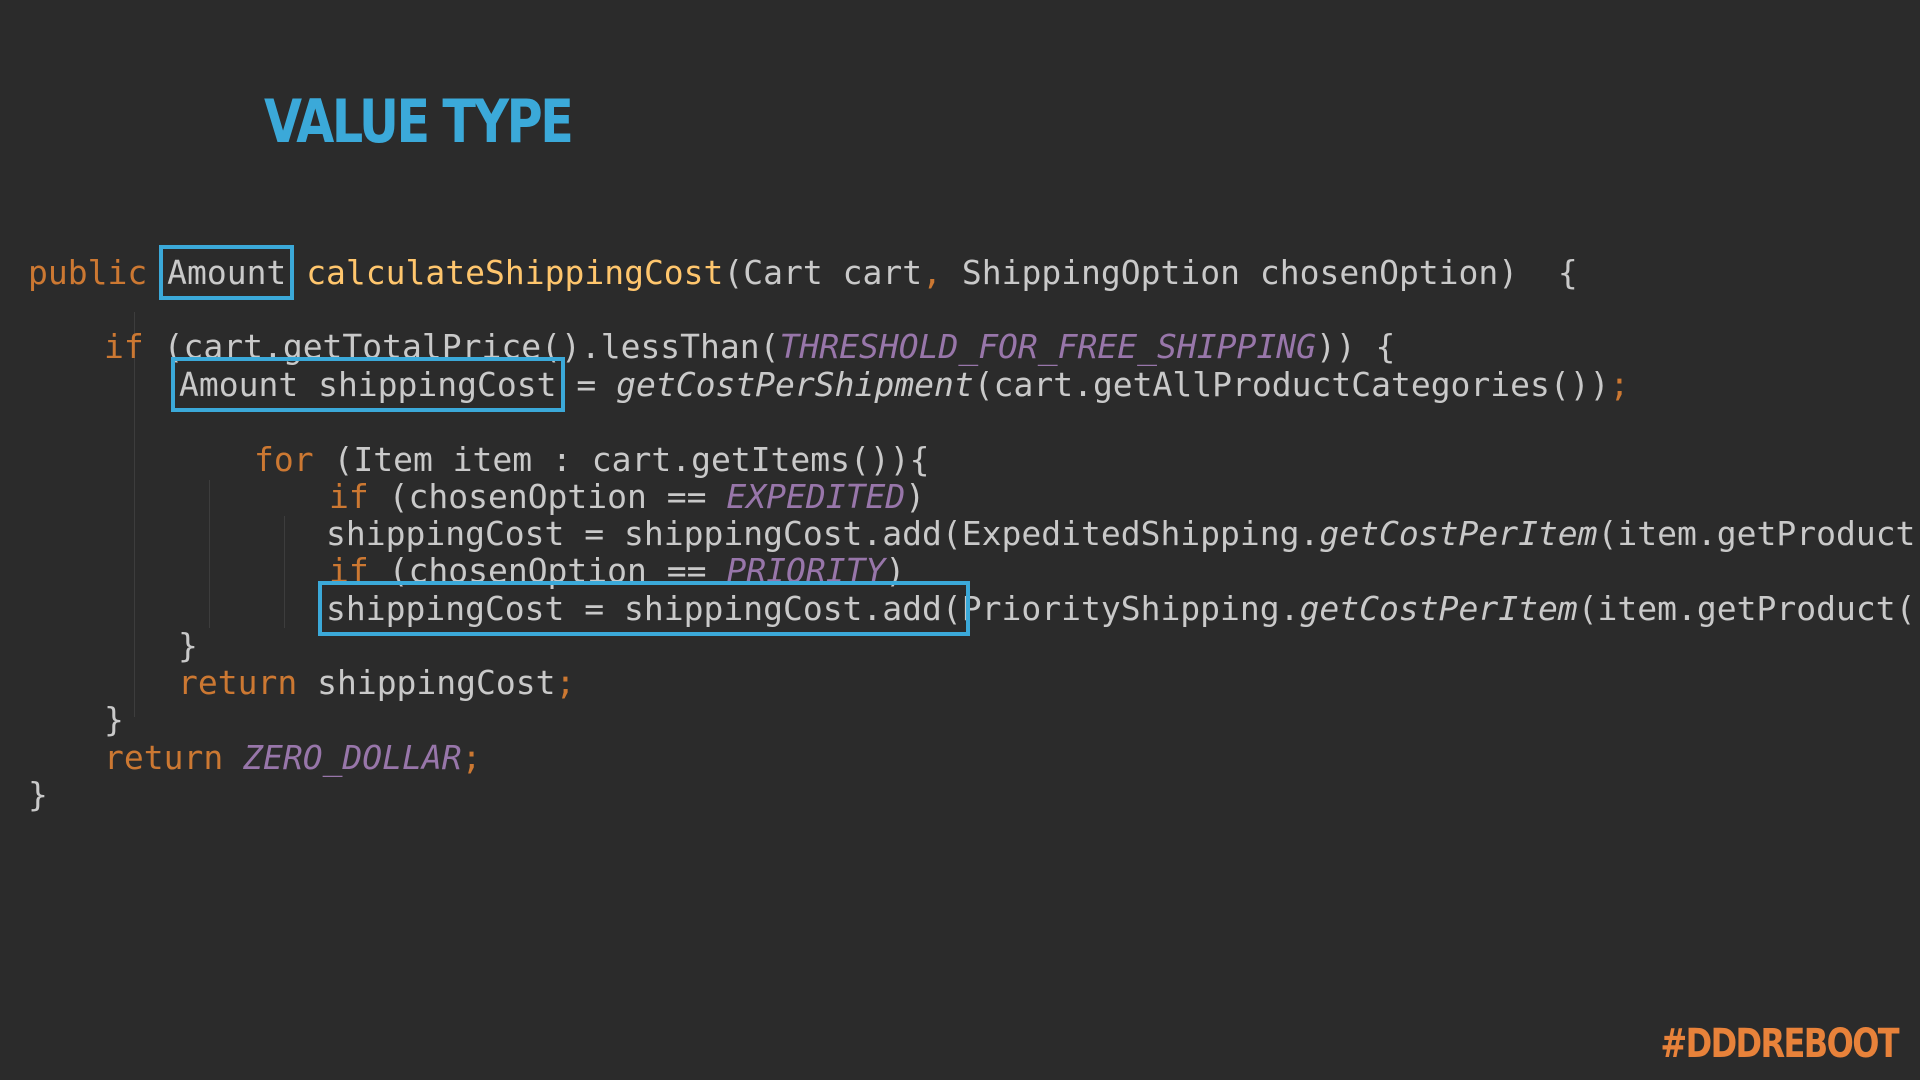 The height and width of the screenshot is (1080, 1920). I want to click on keyword-for: for, so click(284, 459).